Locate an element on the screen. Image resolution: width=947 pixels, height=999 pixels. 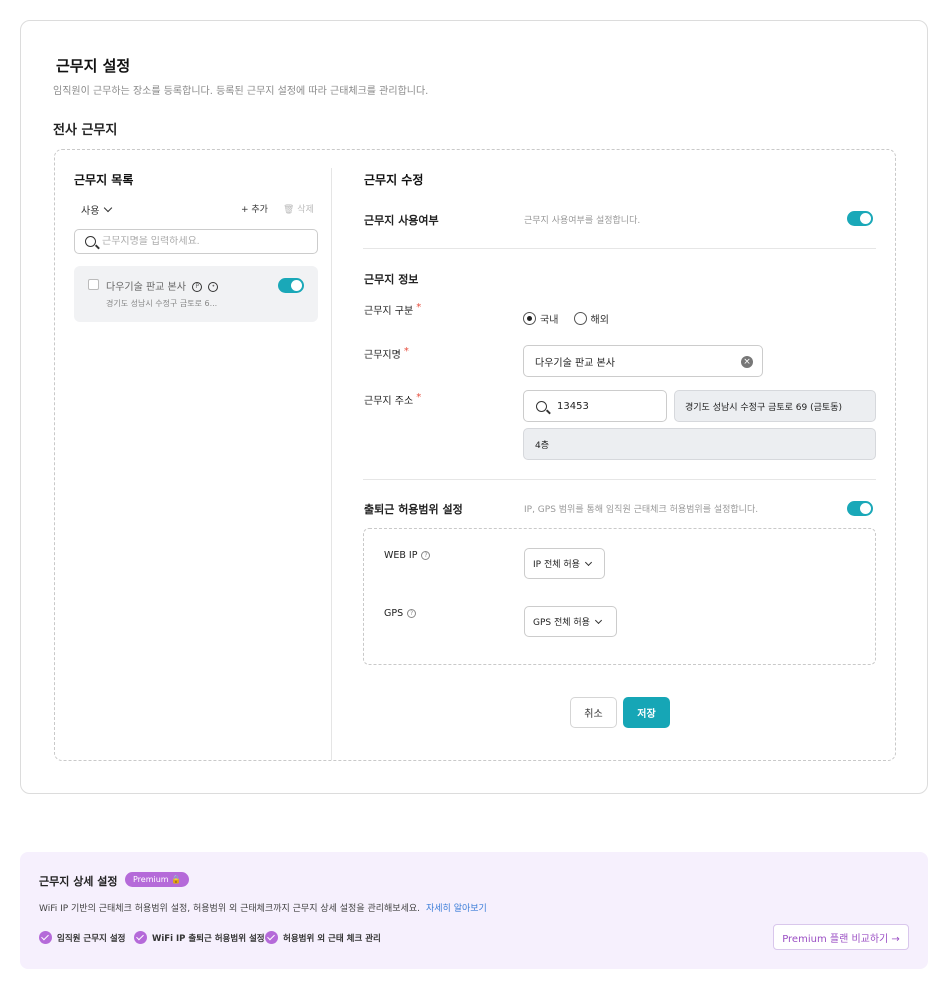
section-title: 전사 근무지 is located at coordinates (85, 130).